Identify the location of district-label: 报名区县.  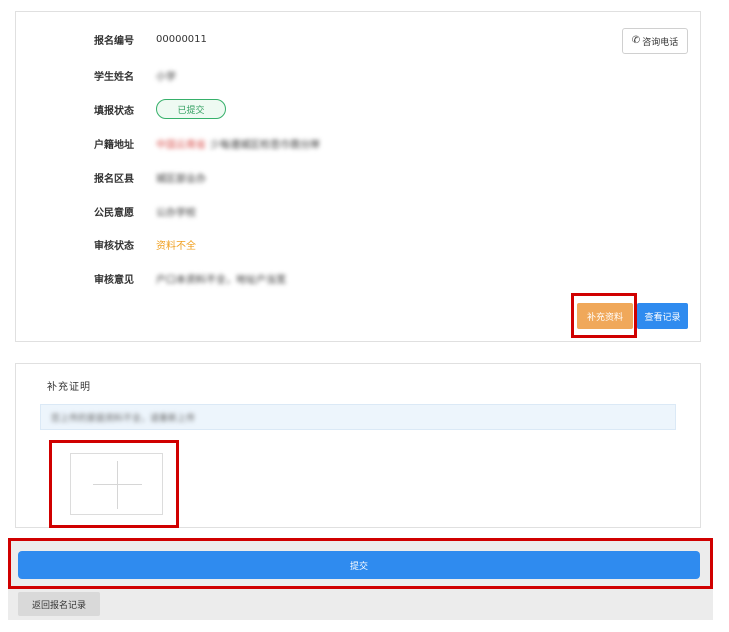
(114, 179).